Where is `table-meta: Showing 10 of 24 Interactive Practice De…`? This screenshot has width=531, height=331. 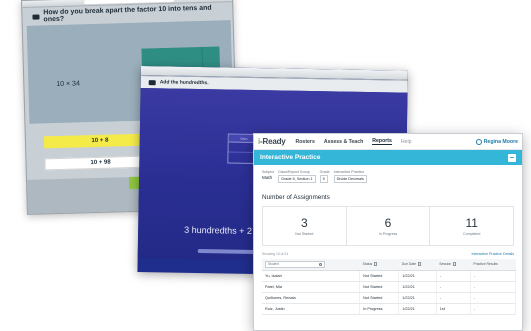 table-meta: Showing 10 of 24 Interactive Practice De… is located at coordinates (388, 251).